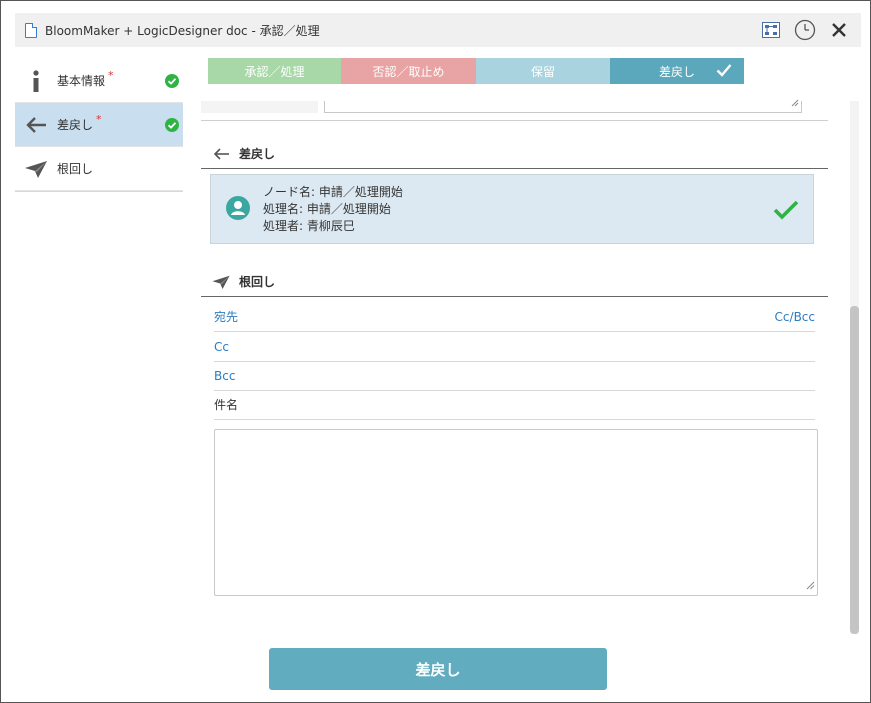 Image resolution: width=871 pixels, height=703 pixels. Describe the element at coordinates (36, 80) in the screenshot. I see `info-icon` at that location.